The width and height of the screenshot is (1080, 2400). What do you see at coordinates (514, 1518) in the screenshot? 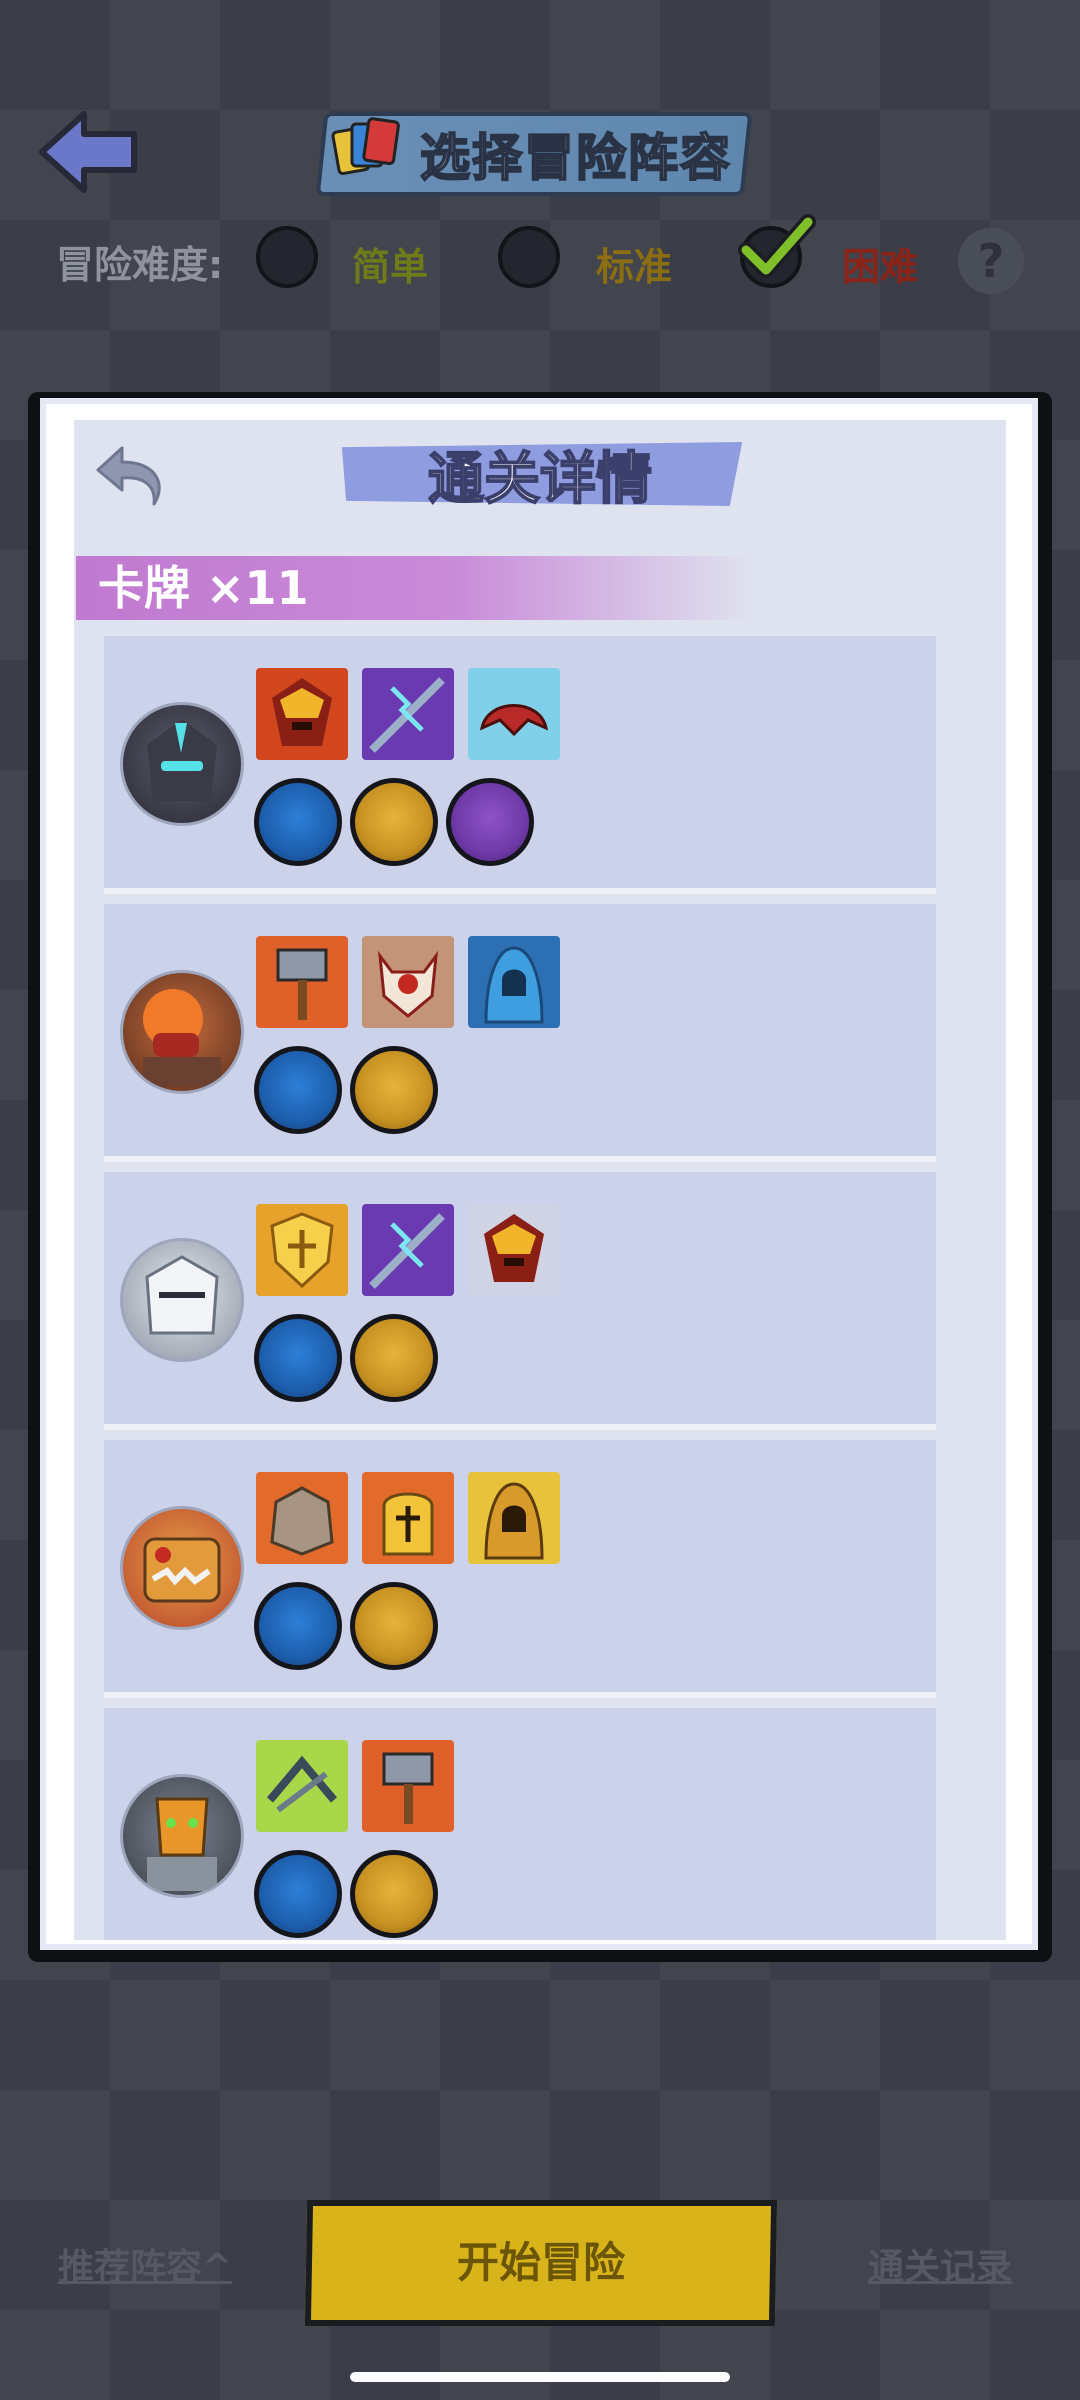
I see `gold-hood-card` at bounding box center [514, 1518].